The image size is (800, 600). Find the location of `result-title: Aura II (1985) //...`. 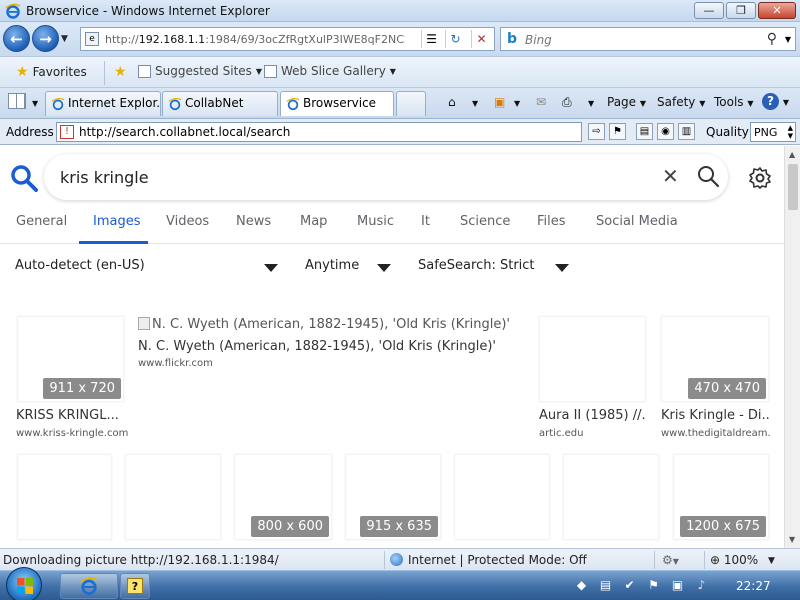

result-title: Aura II (1985) //... is located at coordinates (593, 415).